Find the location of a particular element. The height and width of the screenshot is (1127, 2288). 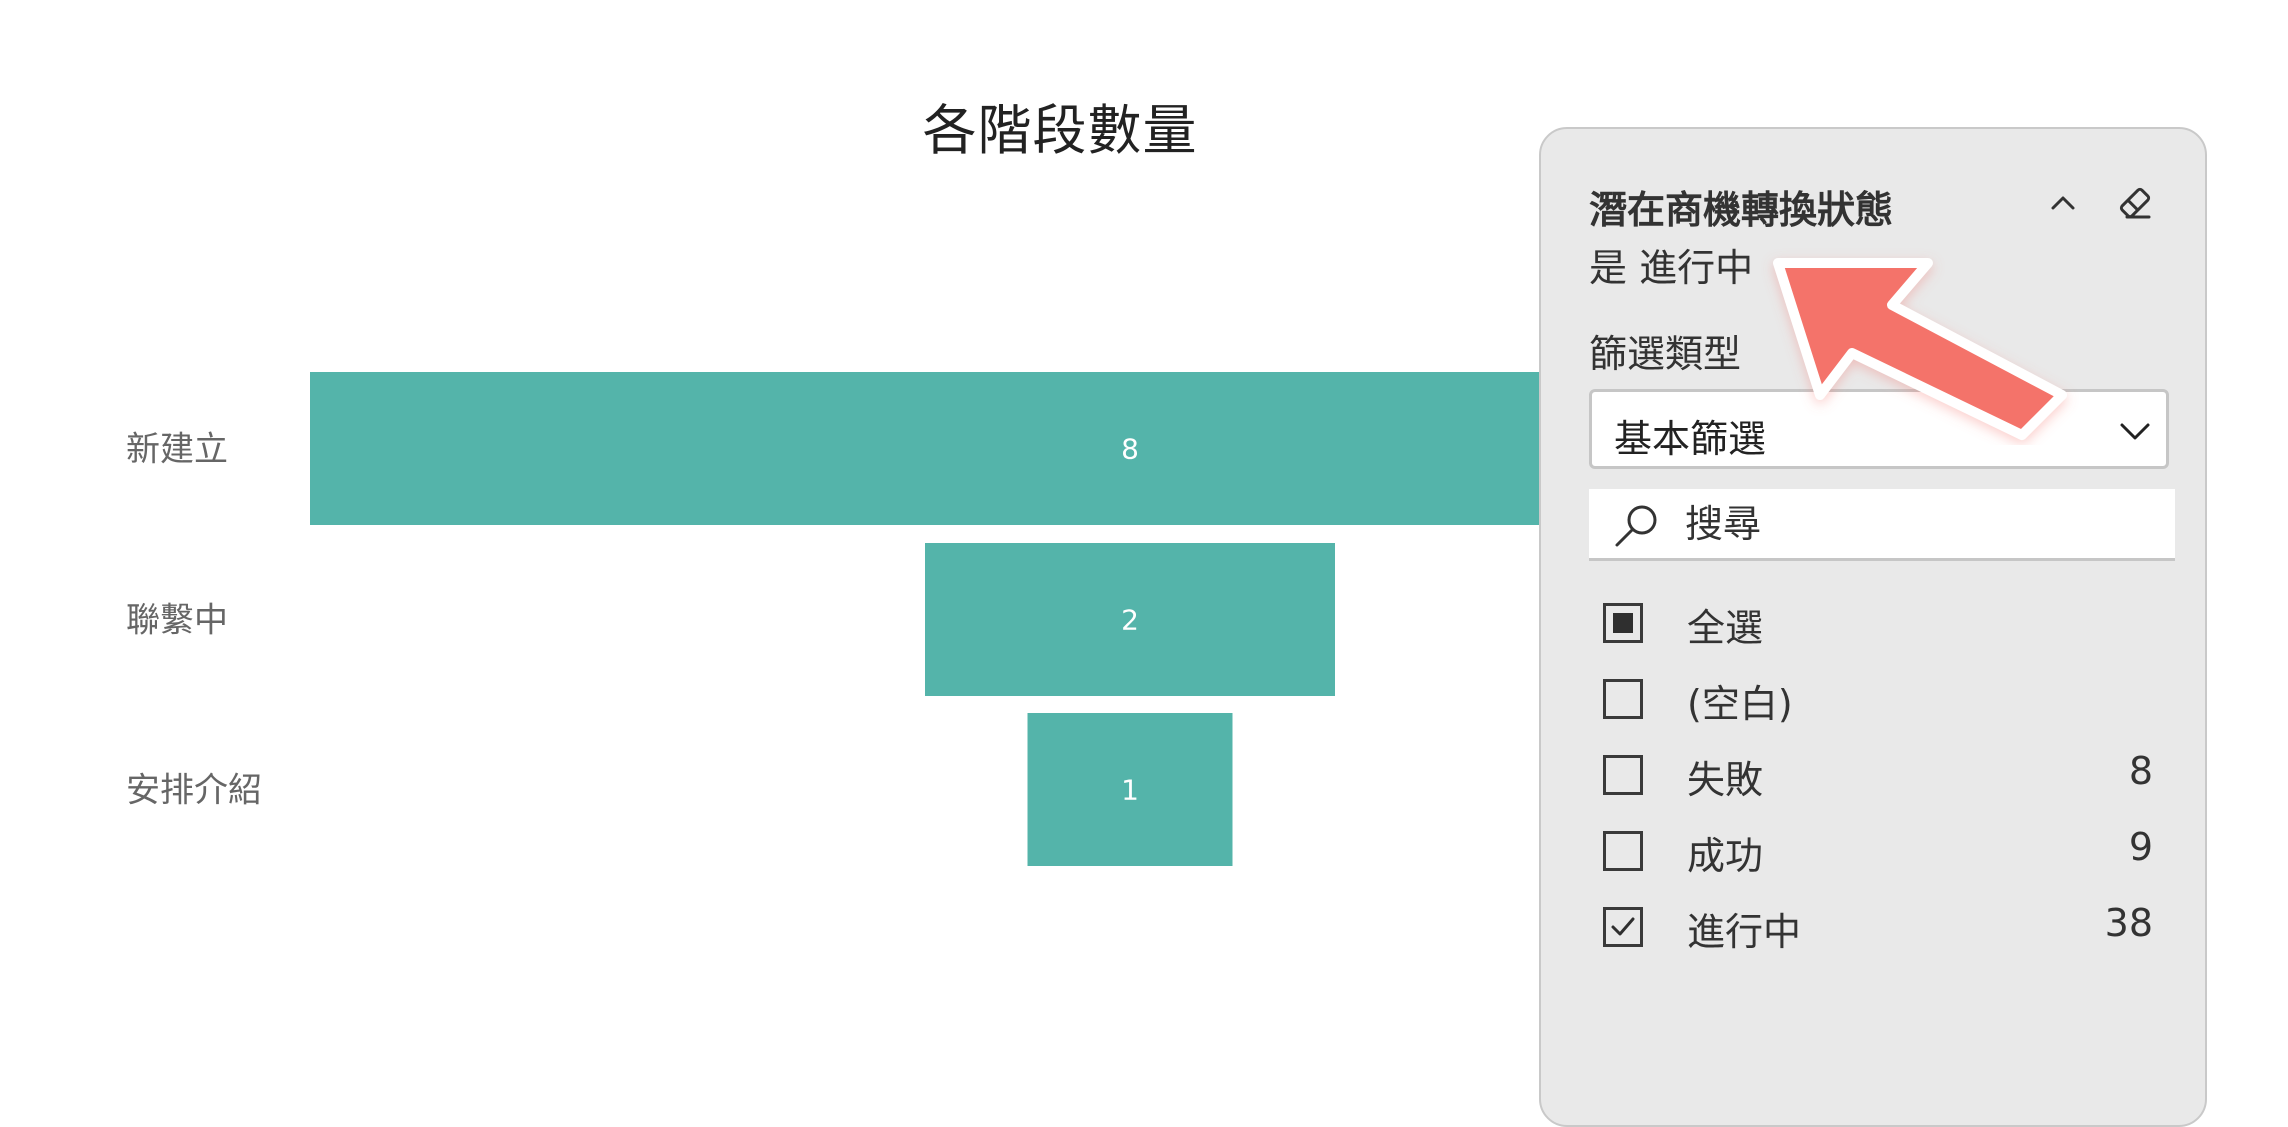

search-box is located at coordinates (1882, 525).